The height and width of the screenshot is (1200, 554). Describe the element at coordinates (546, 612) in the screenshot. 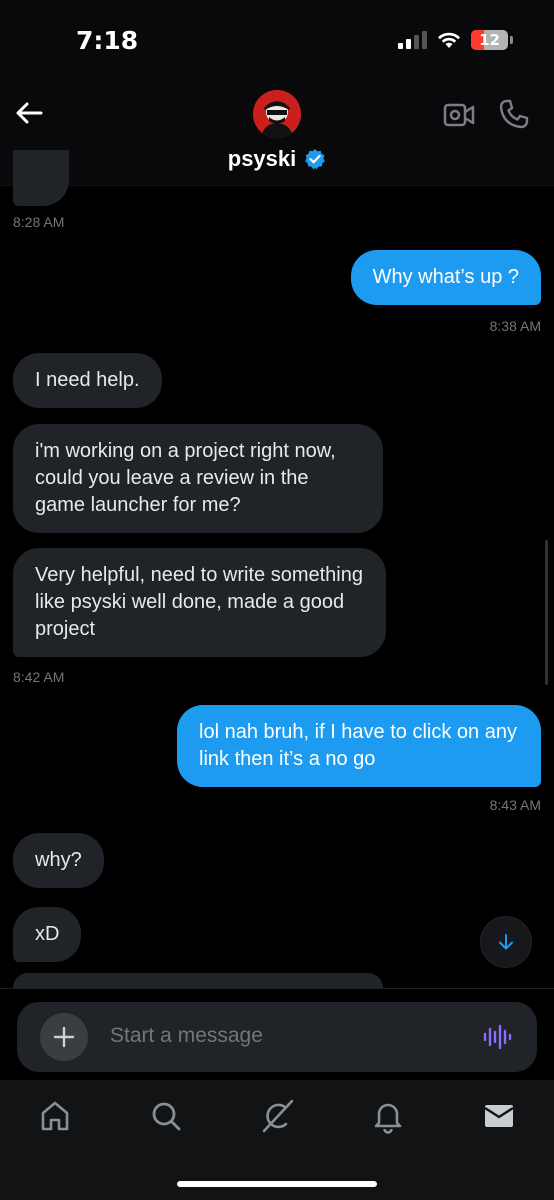

I see `scrollbar` at that location.